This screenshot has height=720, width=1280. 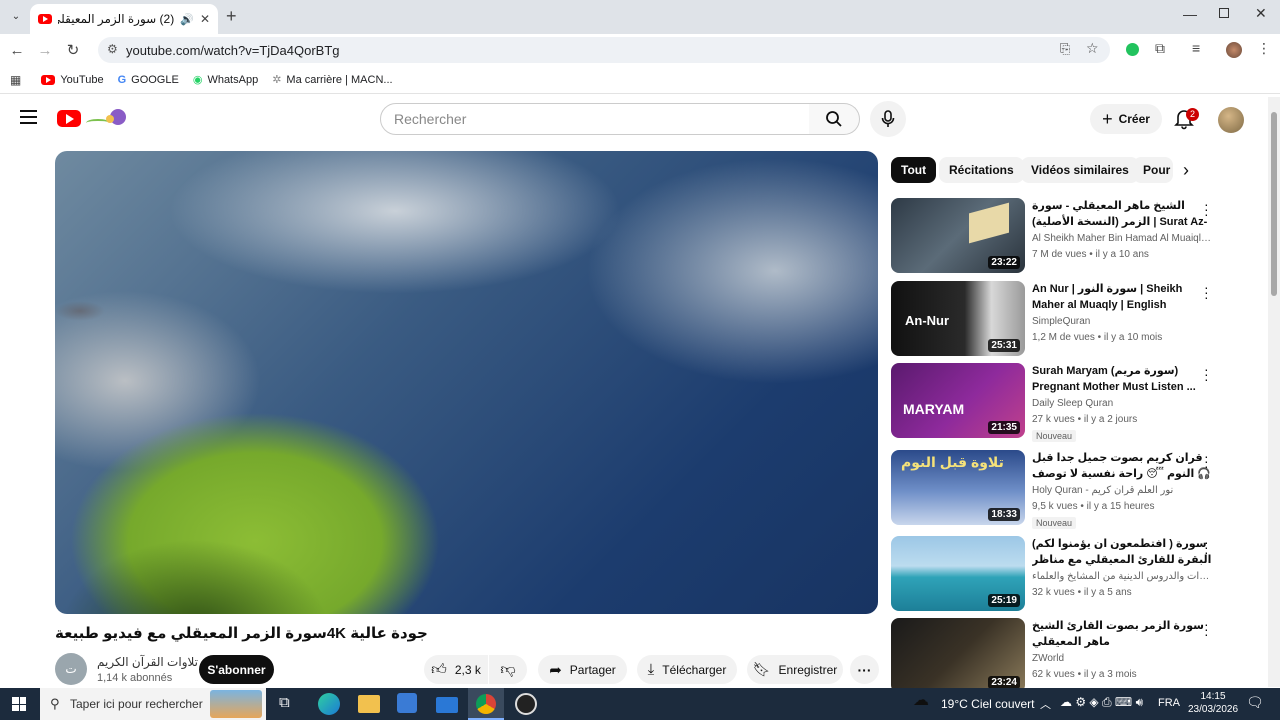 What do you see at coordinates (112, 49) in the screenshot?
I see `site-info-icon: ⚙` at bounding box center [112, 49].